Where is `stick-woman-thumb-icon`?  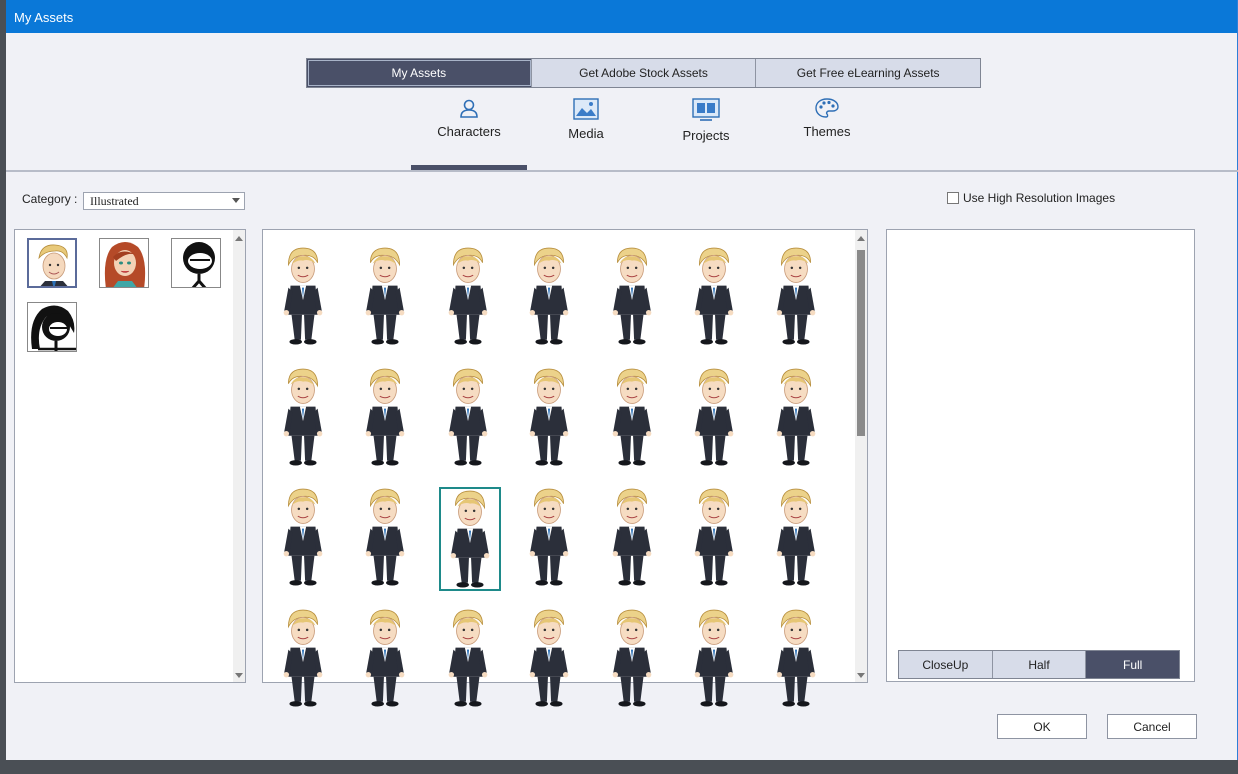
stick-woman-thumb-icon is located at coordinates (52, 327).